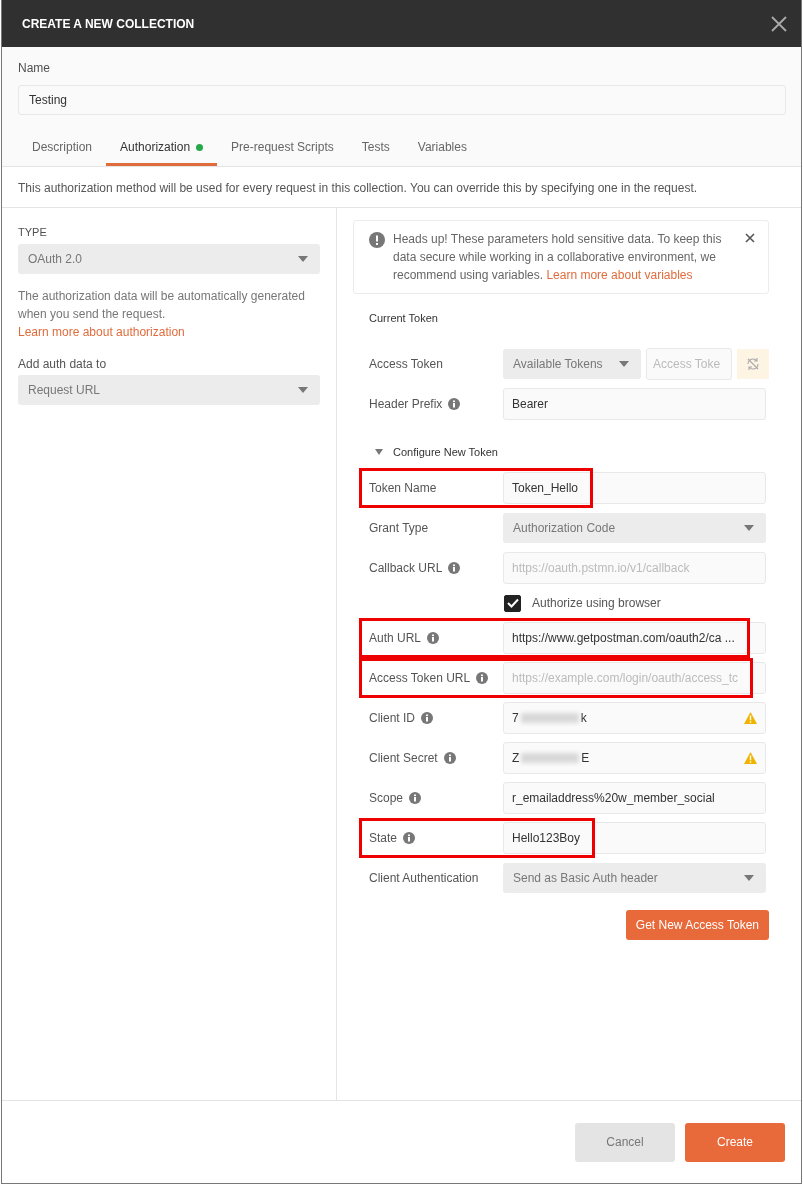  I want to click on field-label: Access Token URL, so click(420, 678).